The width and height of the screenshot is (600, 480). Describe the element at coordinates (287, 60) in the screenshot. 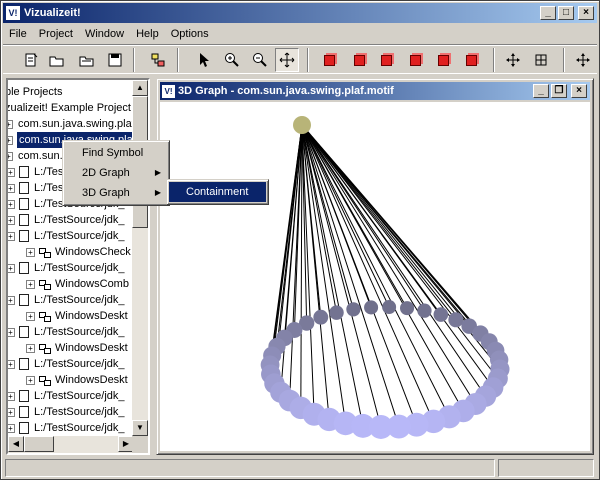

I see `move-icon` at that location.